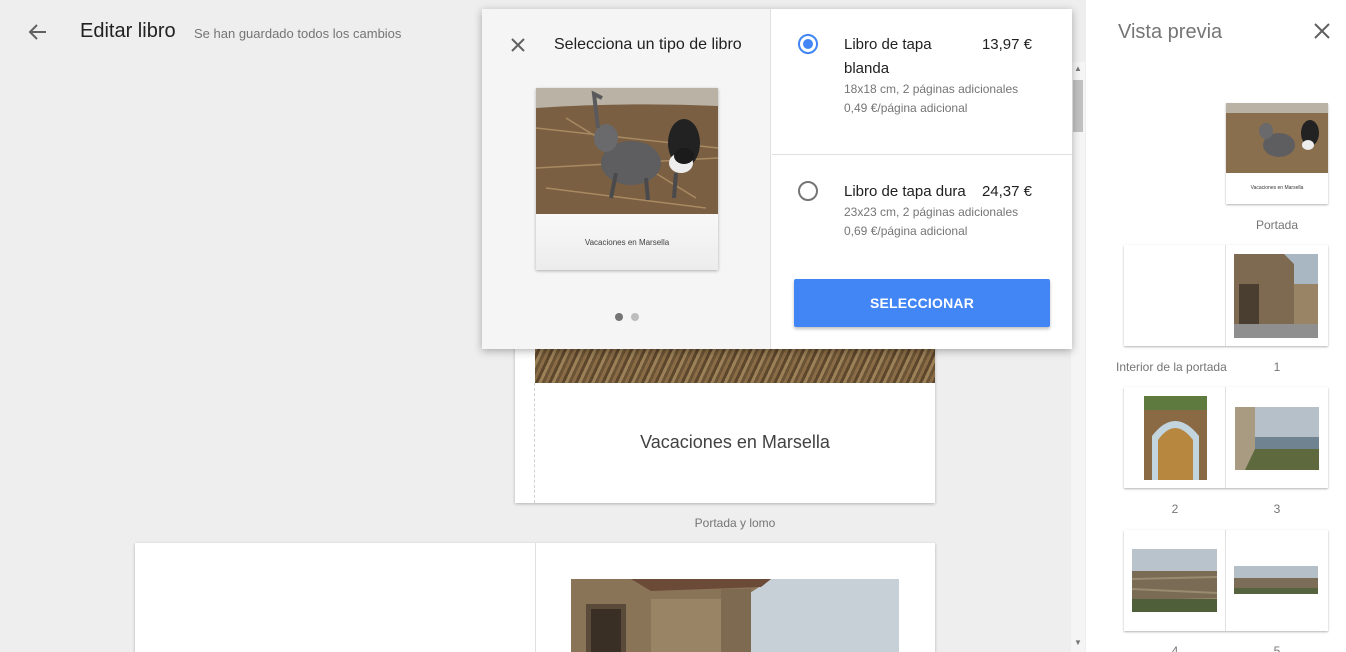 This screenshot has width=1346, height=652. Describe the element at coordinates (906, 231) in the screenshot. I see `option-extra-price: 0,69 €/página adicional` at that location.